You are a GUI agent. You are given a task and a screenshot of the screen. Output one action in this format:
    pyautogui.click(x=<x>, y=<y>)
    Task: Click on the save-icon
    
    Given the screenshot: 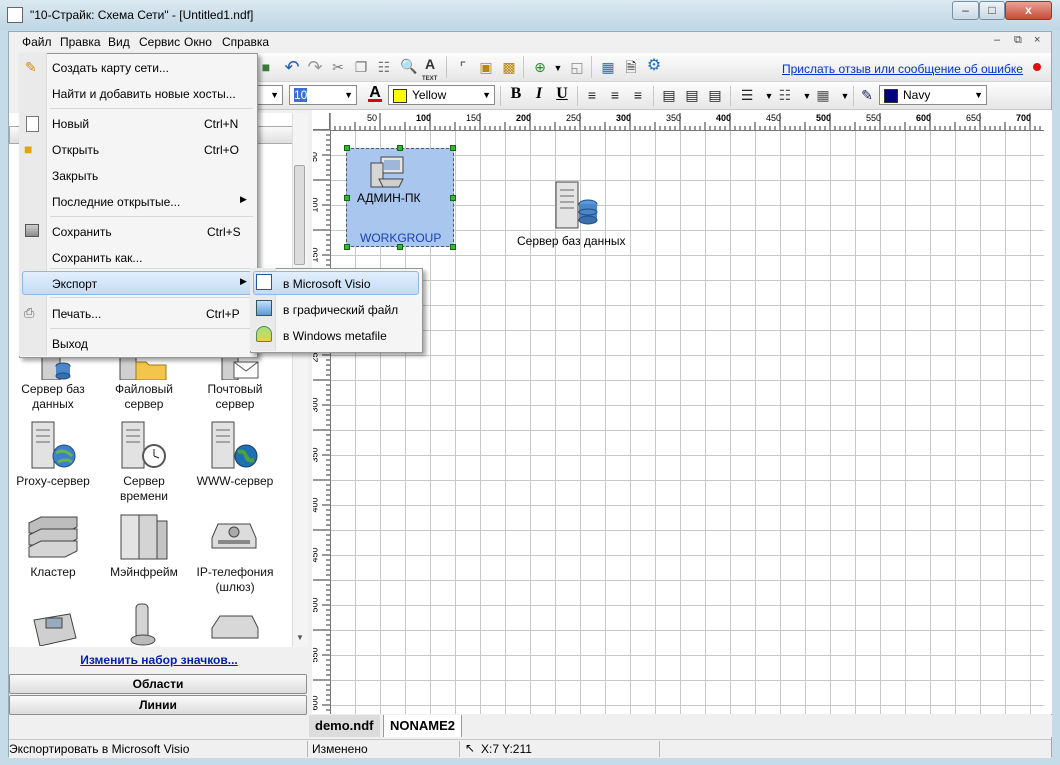 What is the action you would take?
    pyautogui.click(x=32, y=230)
    